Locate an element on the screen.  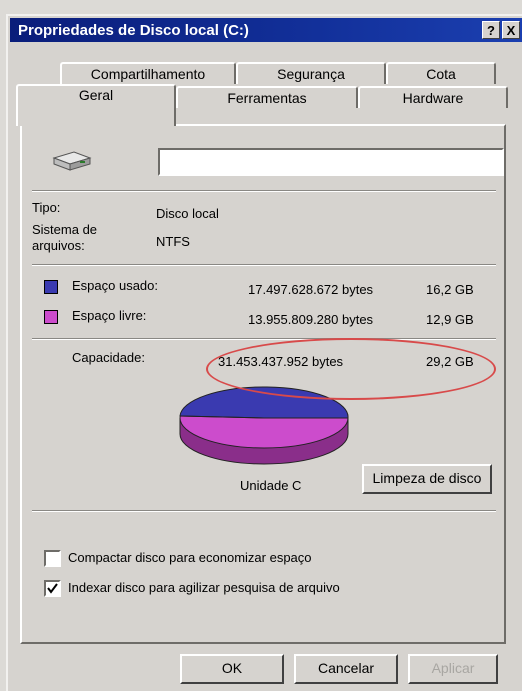
disk-cleanup-button: Limpeza de disco is located at coordinates (427, 479).